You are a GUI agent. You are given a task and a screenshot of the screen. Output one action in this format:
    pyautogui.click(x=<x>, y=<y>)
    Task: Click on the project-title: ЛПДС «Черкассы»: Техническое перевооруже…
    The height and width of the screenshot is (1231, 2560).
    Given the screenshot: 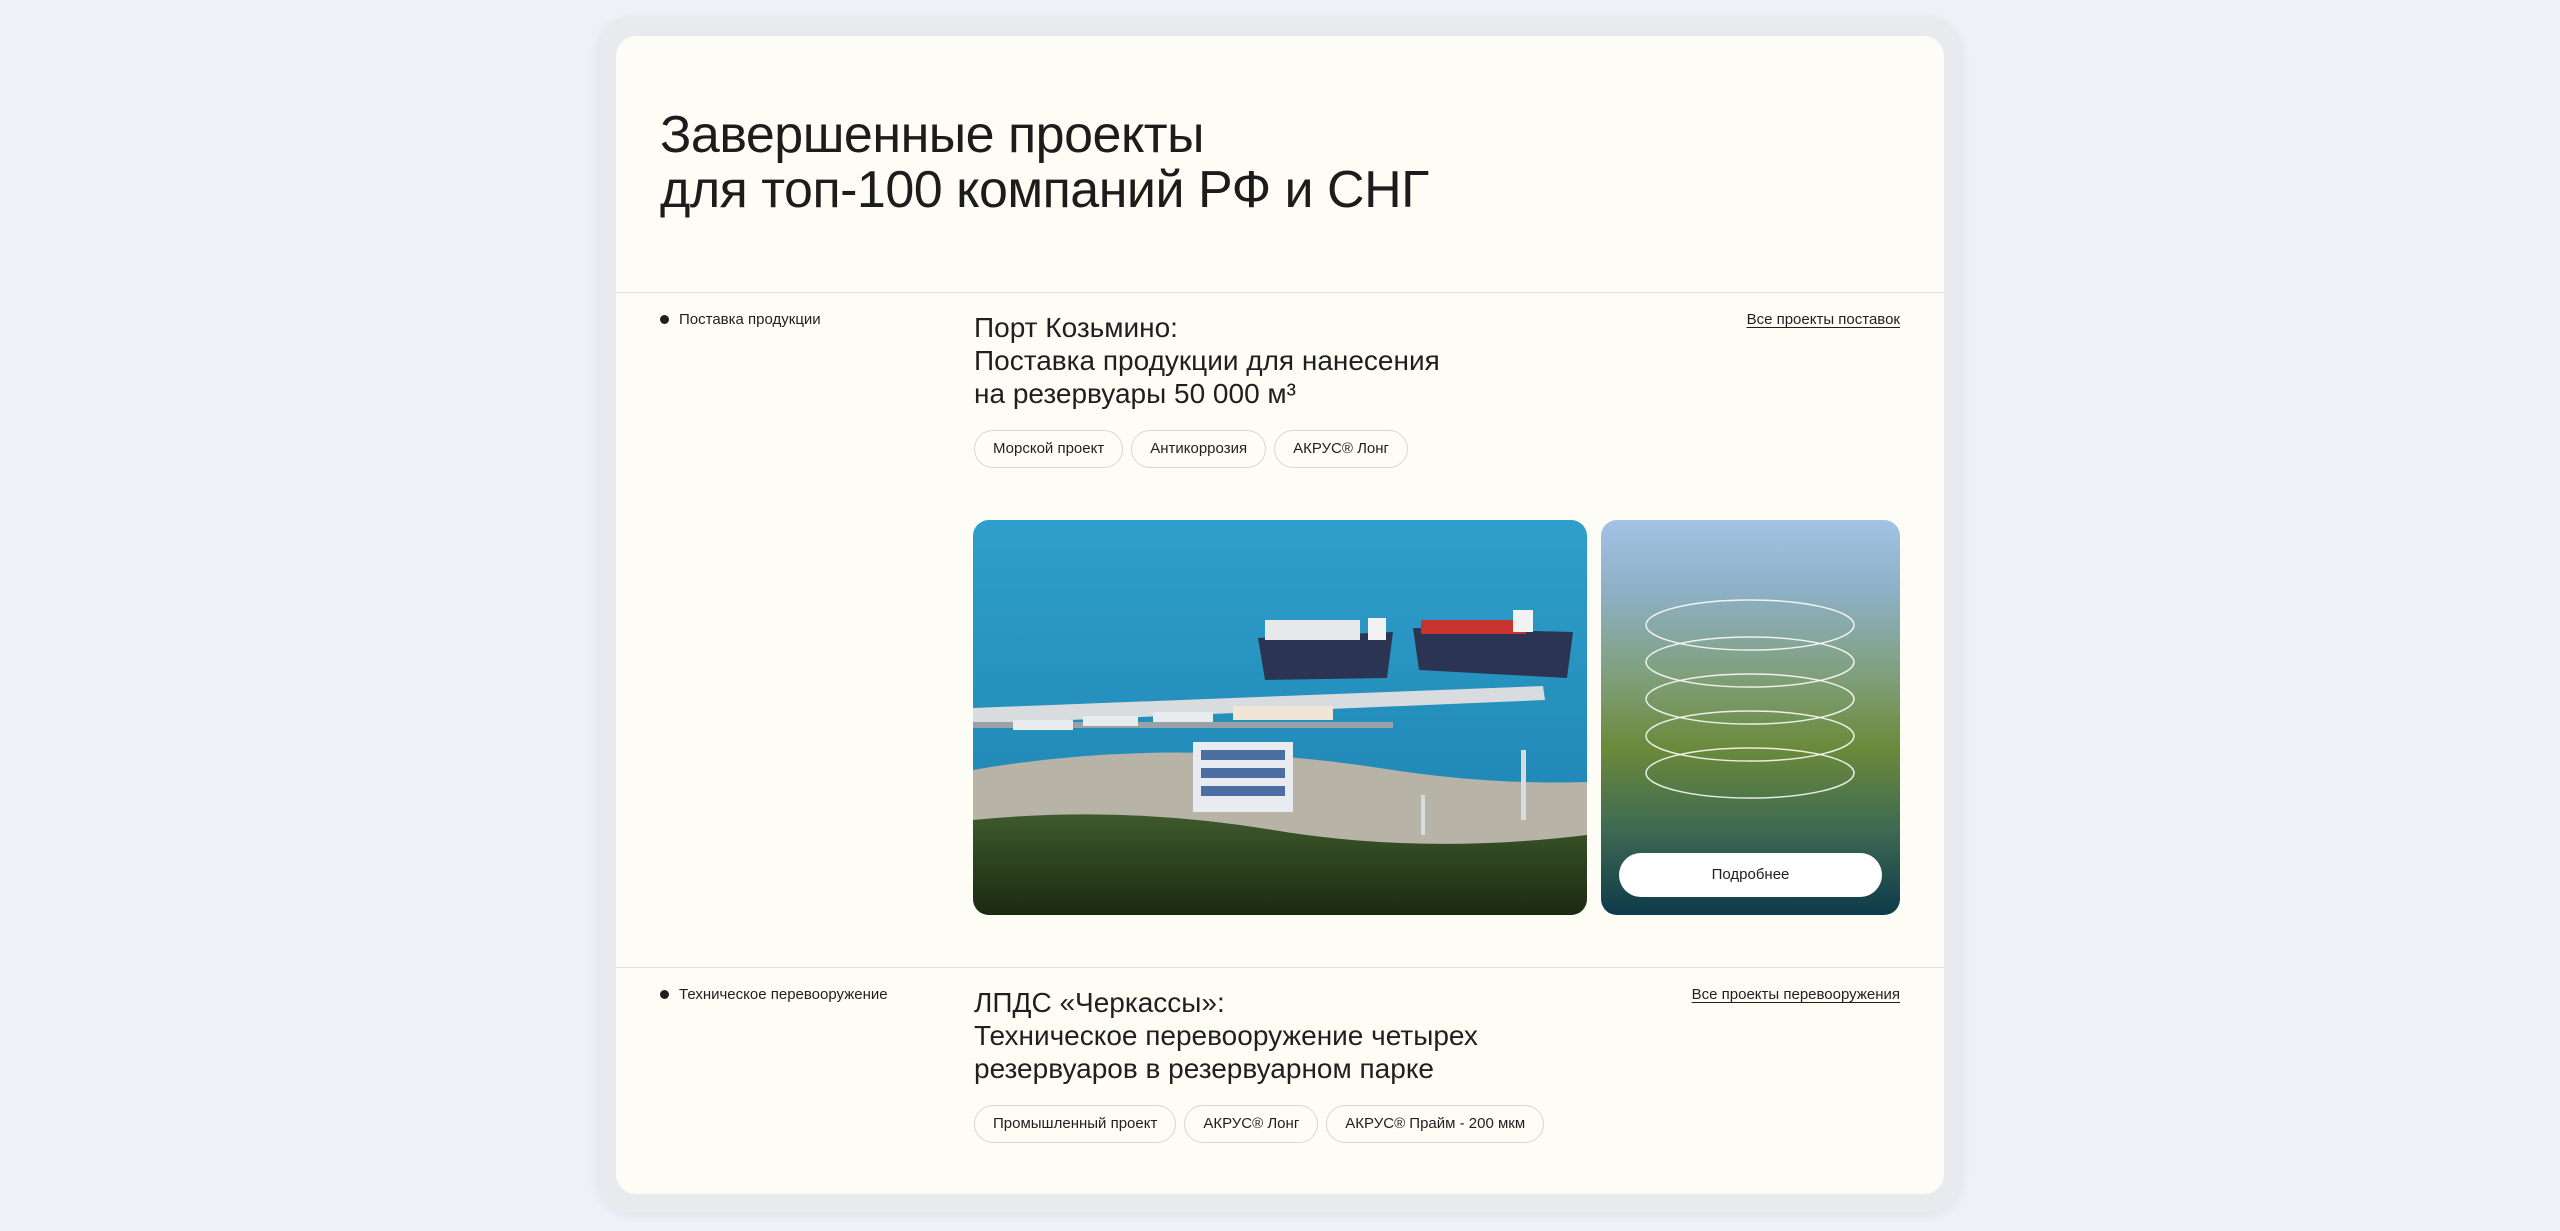 What is the action you would take?
    pyautogui.click(x=1226, y=1035)
    